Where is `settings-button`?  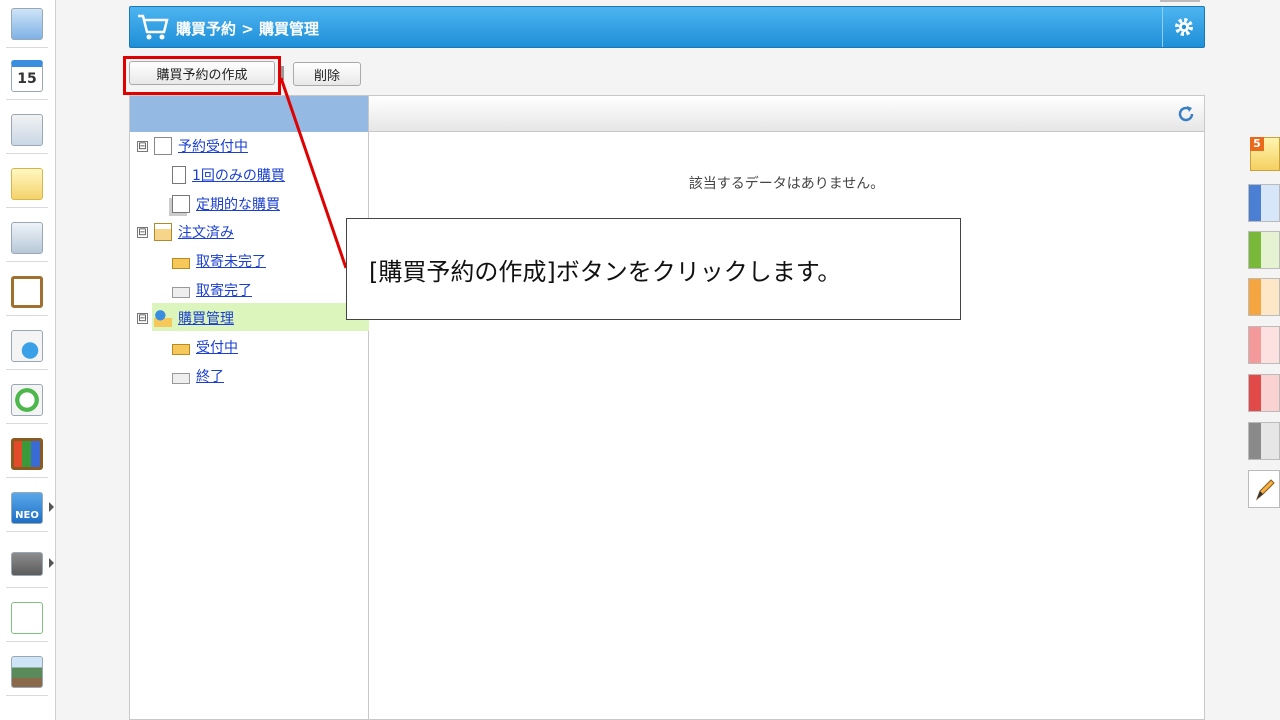 settings-button is located at coordinates (1183, 27).